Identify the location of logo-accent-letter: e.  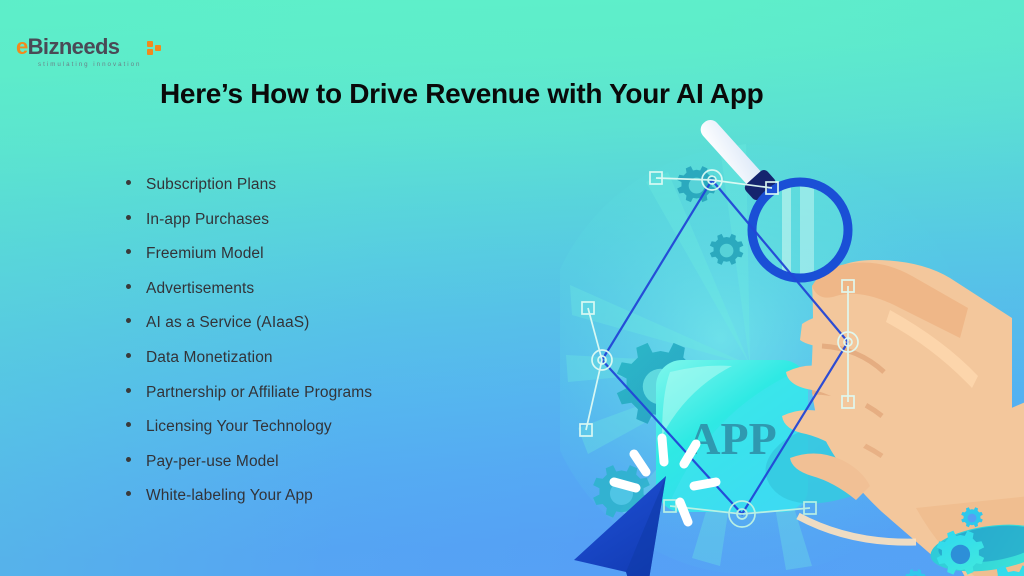
(22, 46).